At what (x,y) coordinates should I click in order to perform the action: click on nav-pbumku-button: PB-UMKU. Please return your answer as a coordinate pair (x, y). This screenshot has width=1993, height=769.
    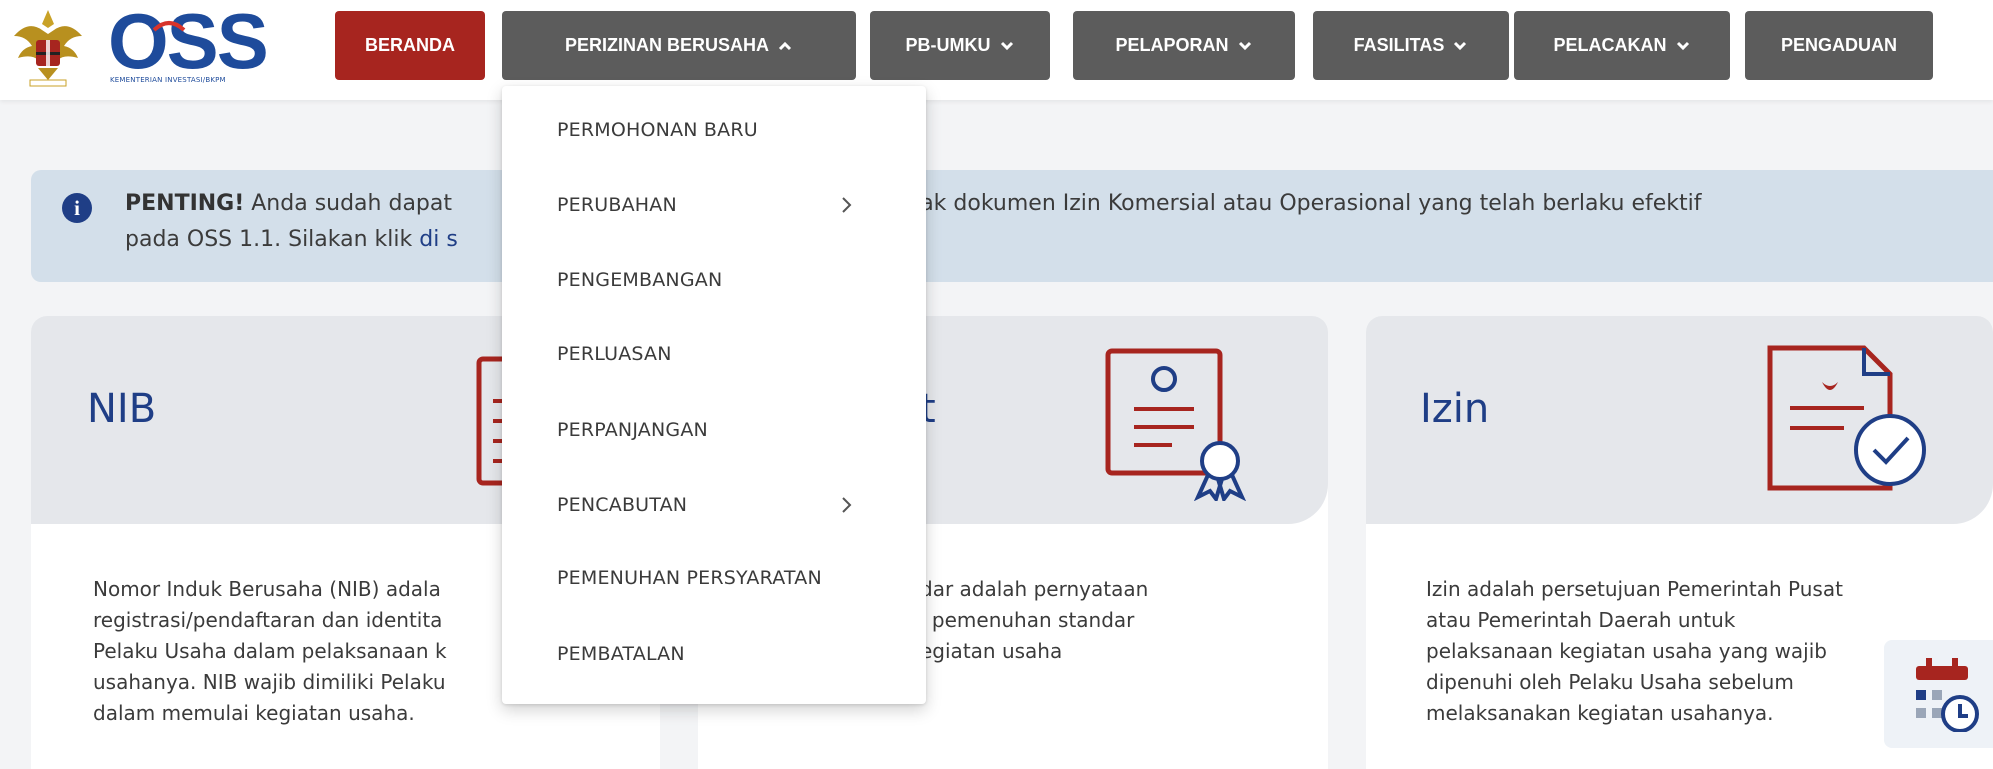
    Looking at the image, I should click on (960, 45).